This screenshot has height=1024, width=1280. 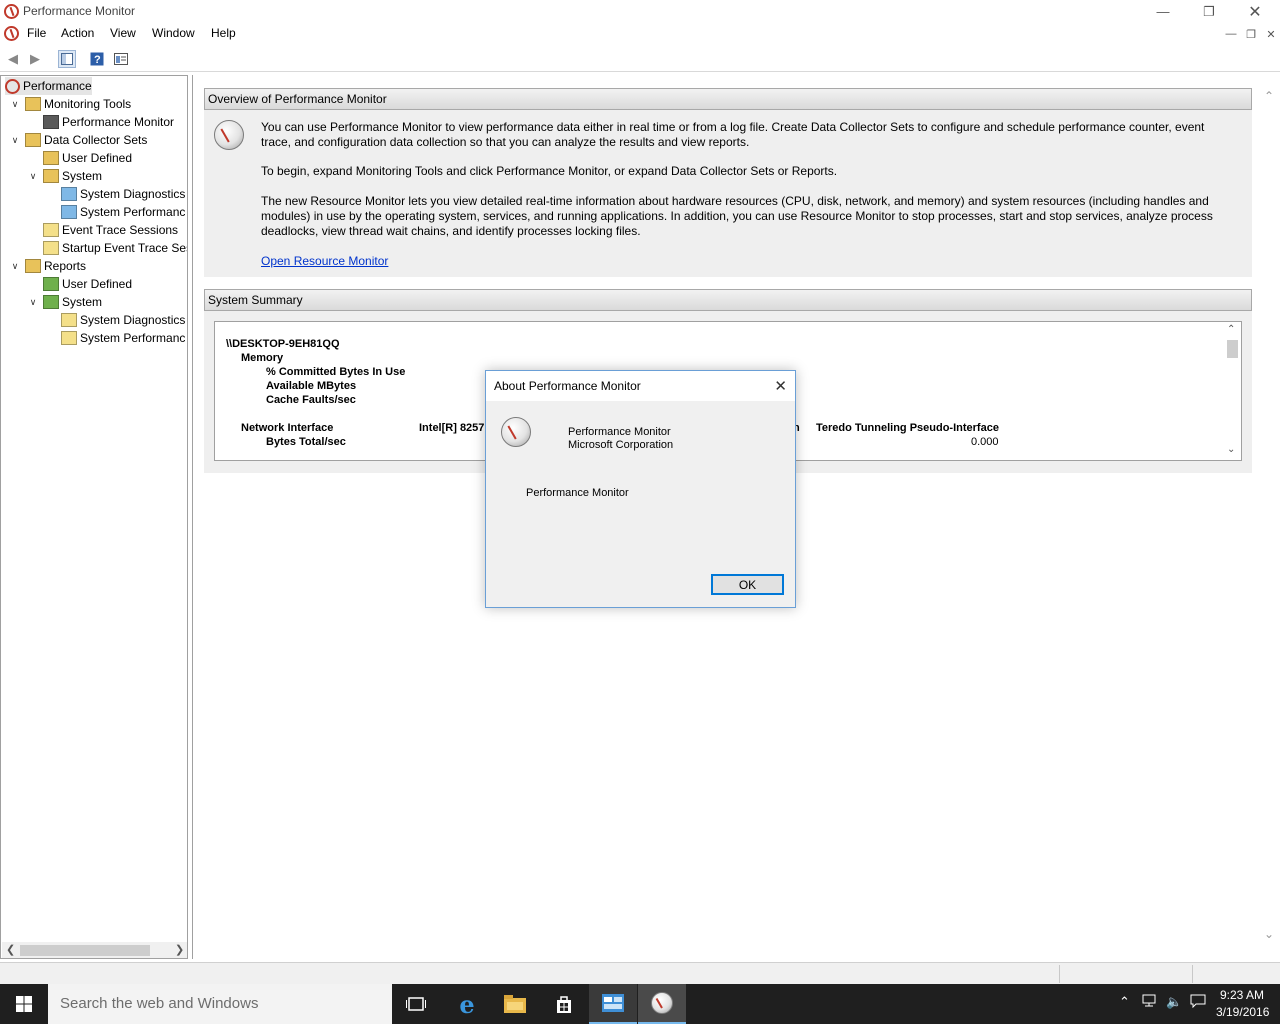 I want to click on overview-header: Overview of Performance Monitor, so click(x=728, y=99).